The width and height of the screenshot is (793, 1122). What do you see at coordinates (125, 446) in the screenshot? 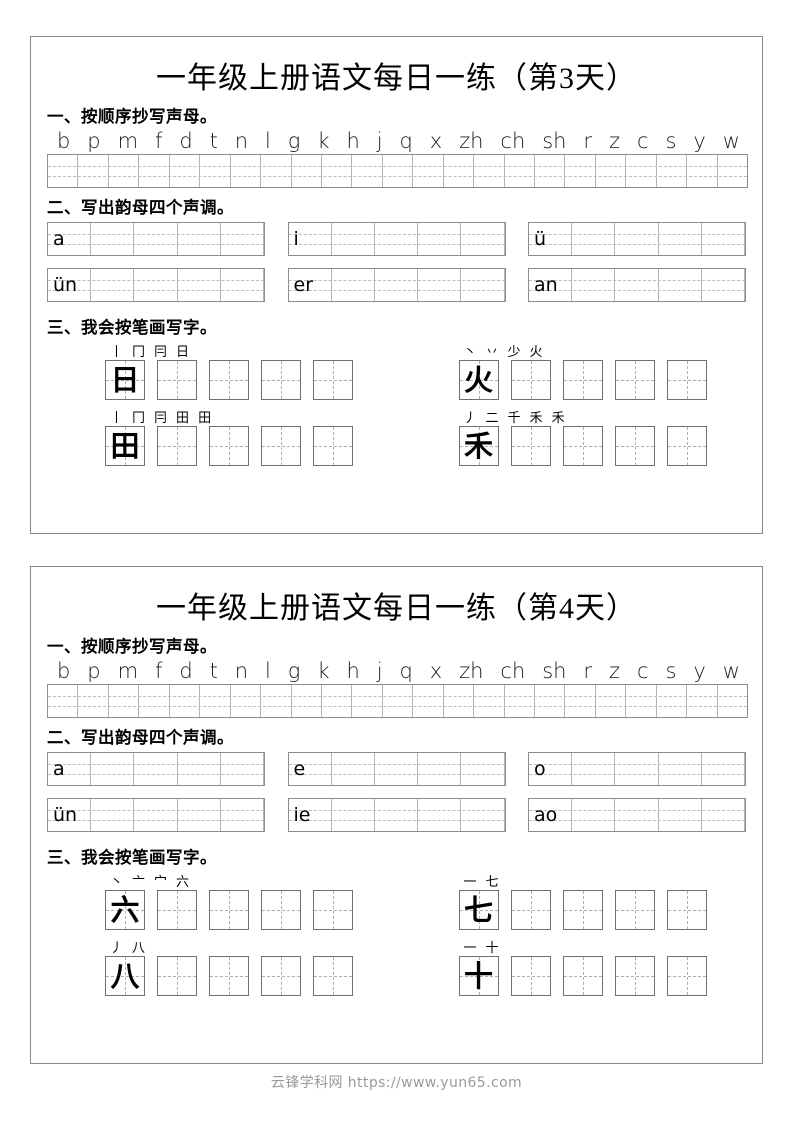
I see `tianzige-model-box: 田` at bounding box center [125, 446].